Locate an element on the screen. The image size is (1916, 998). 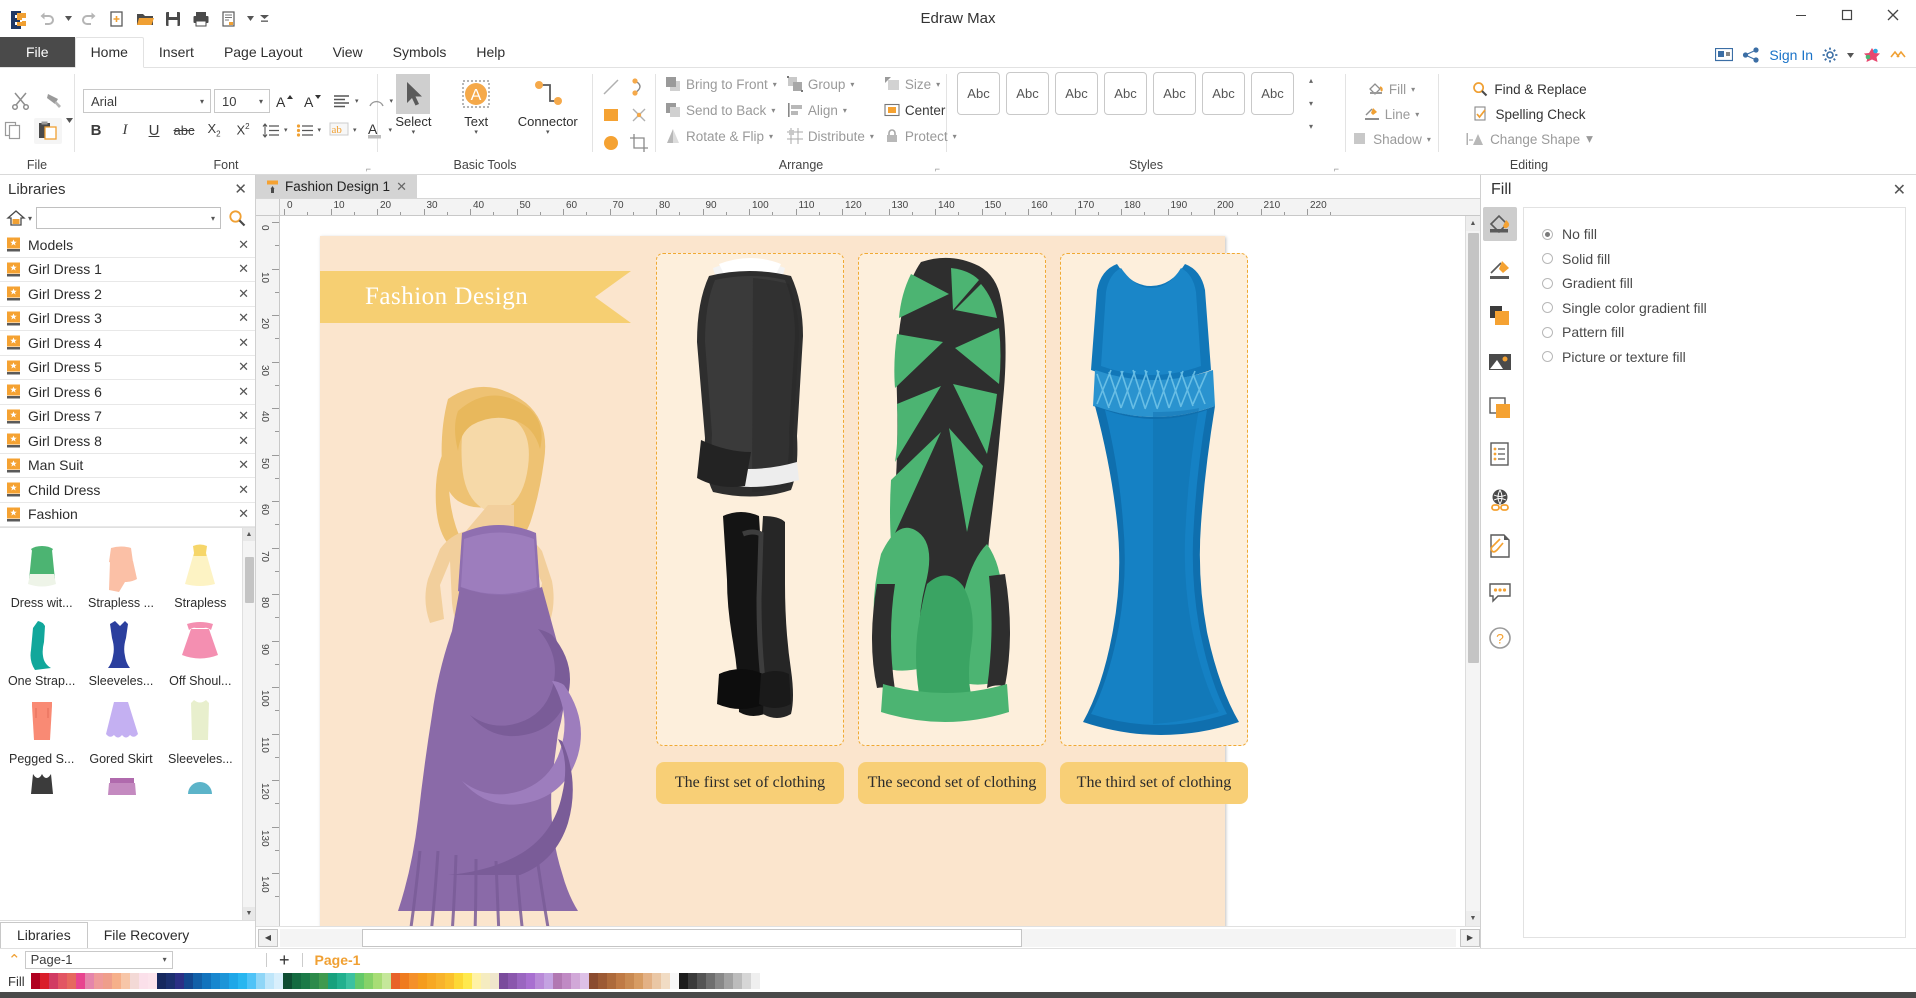
library-search-icon is located at coordinates (237, 218).